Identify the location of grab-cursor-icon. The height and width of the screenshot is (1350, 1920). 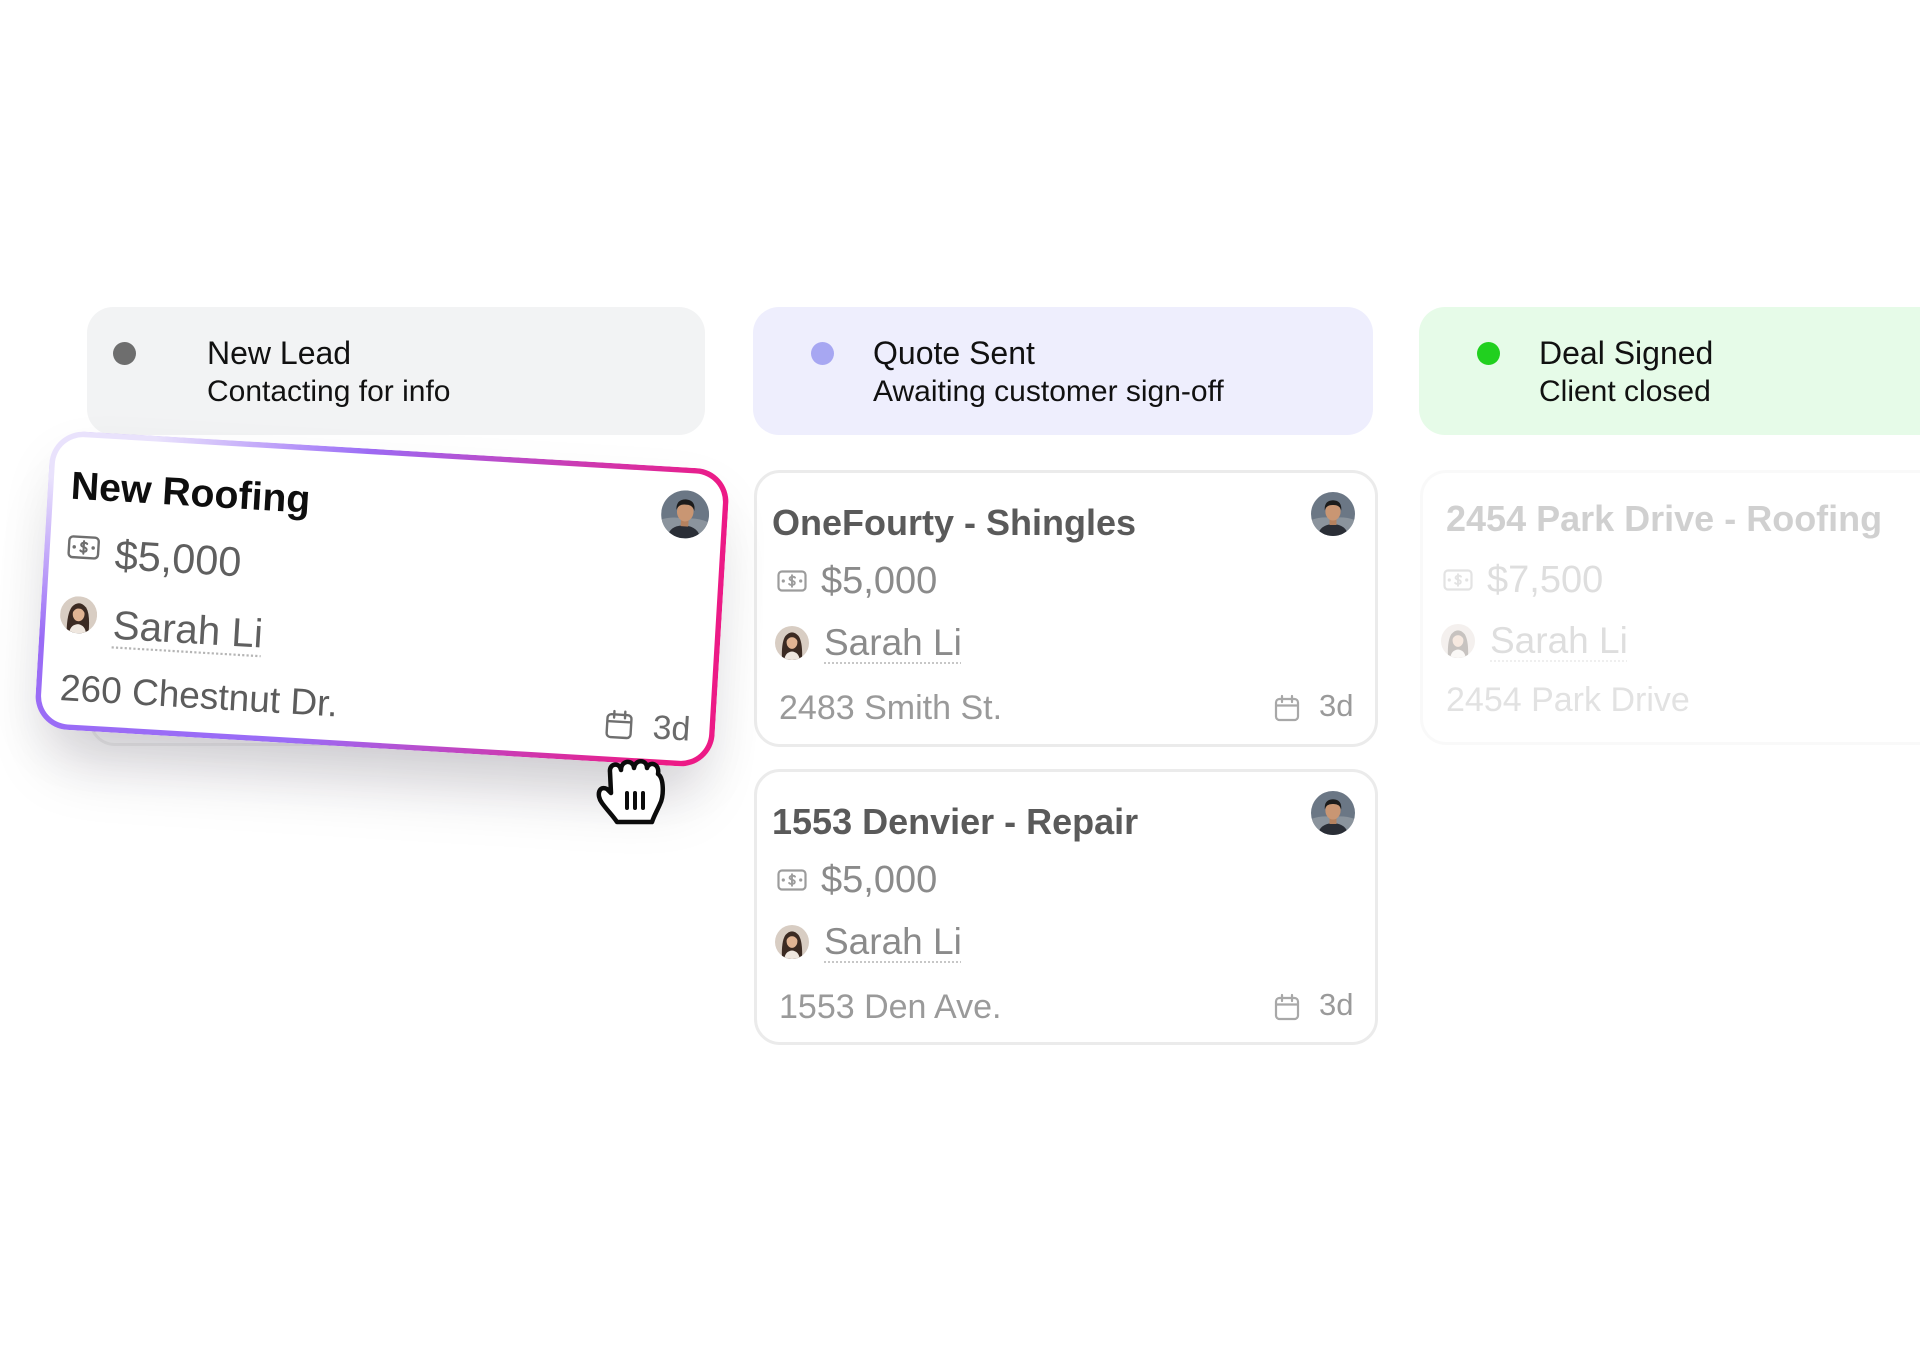
(633, 788).